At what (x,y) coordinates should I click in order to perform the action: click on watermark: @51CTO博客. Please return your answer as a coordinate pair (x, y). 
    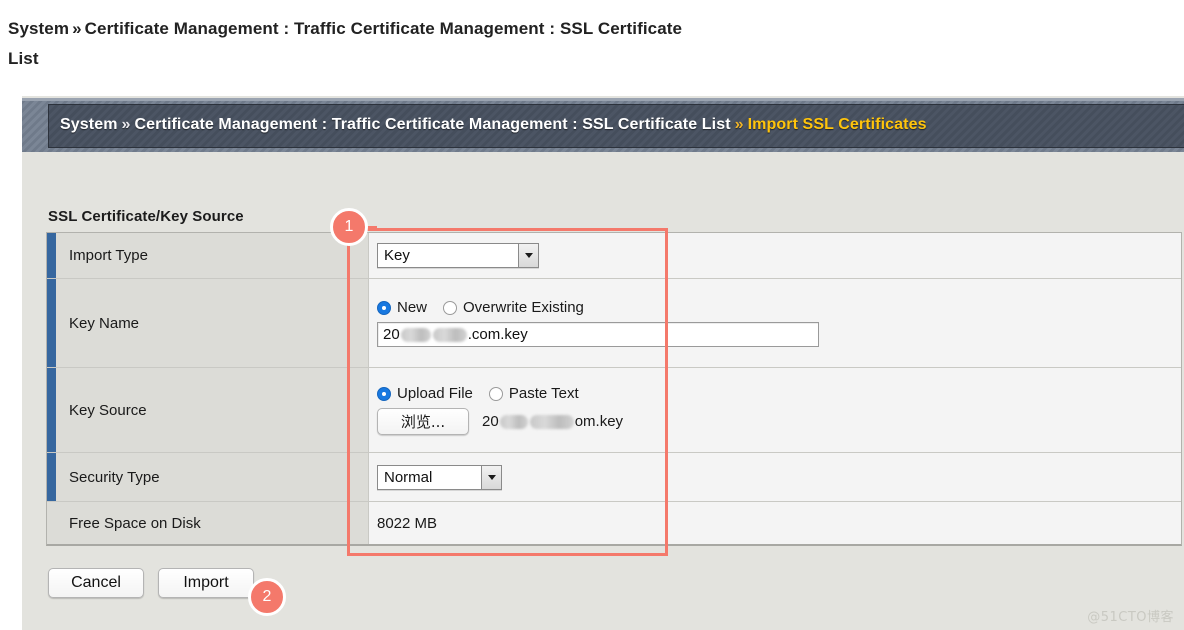
    Looking at the image, I should click on (1130, 617).